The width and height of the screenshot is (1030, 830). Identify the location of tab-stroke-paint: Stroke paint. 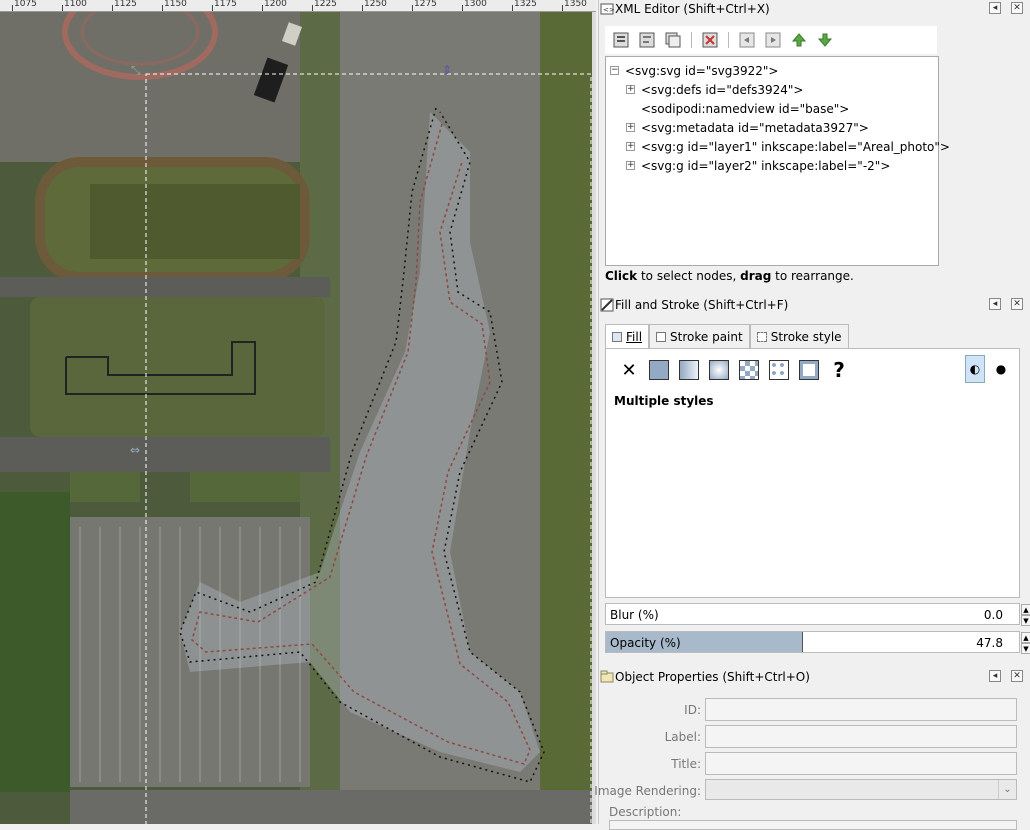
(699, 336).